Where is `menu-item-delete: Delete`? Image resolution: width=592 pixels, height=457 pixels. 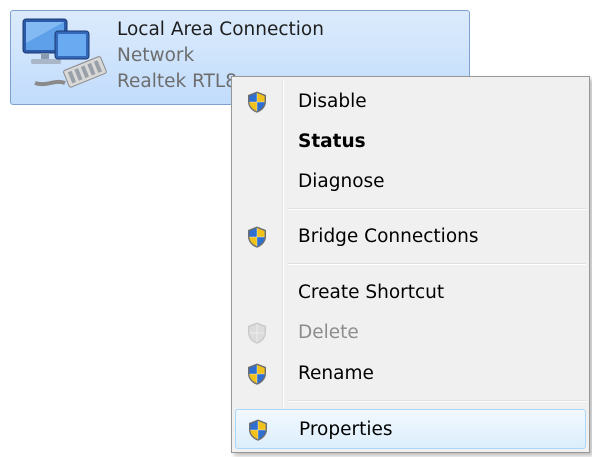 menu-item-delete: Delete is located at coordinates (410, 333).